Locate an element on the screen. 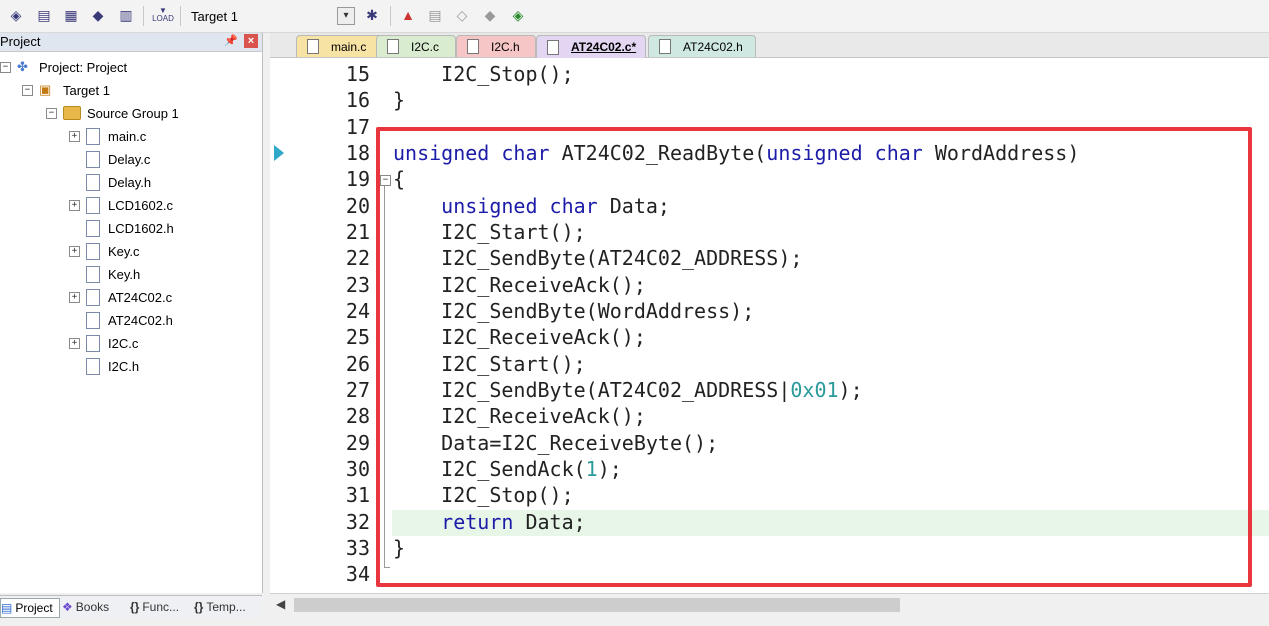 The image size is (1269, 626). tab-at24c02-c: AT24C02.c* is located at coordinates (591, 46).